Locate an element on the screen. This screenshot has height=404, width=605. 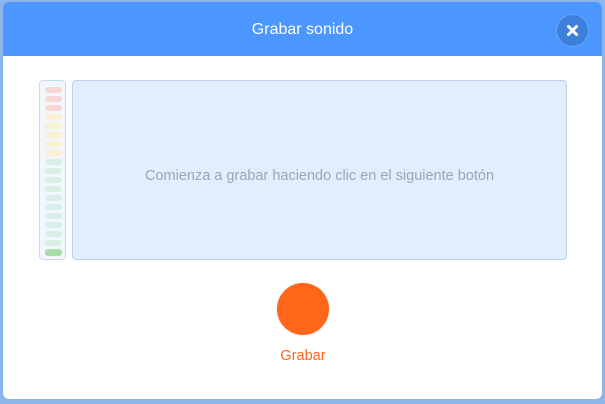
close-button is located at coordinates (572, 30).